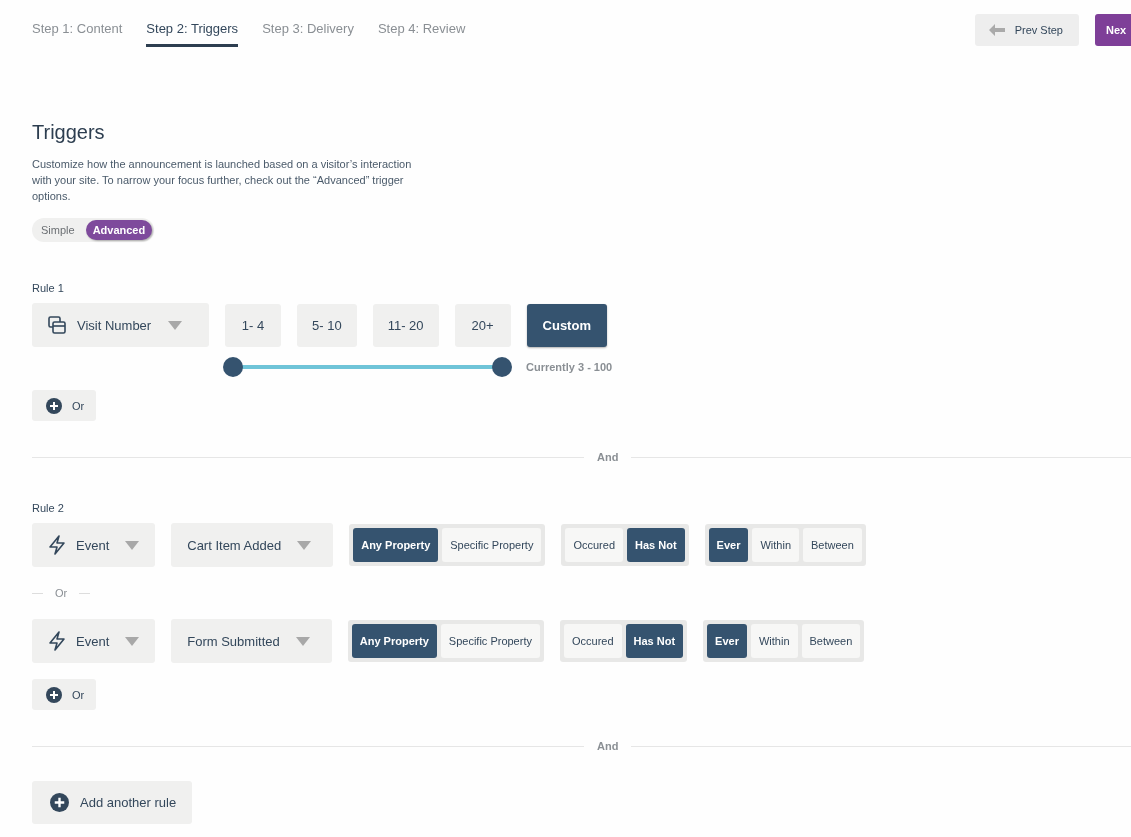  I want to click on next-step-button: Nex, so click(1113, 30).